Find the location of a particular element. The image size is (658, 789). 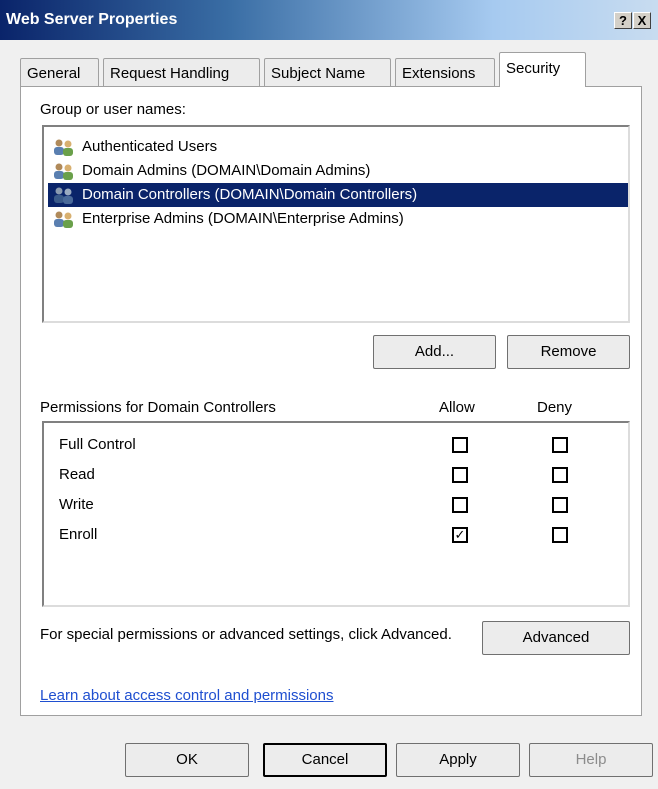

advanced-button: Advanced is located at coordinates (556, 638).